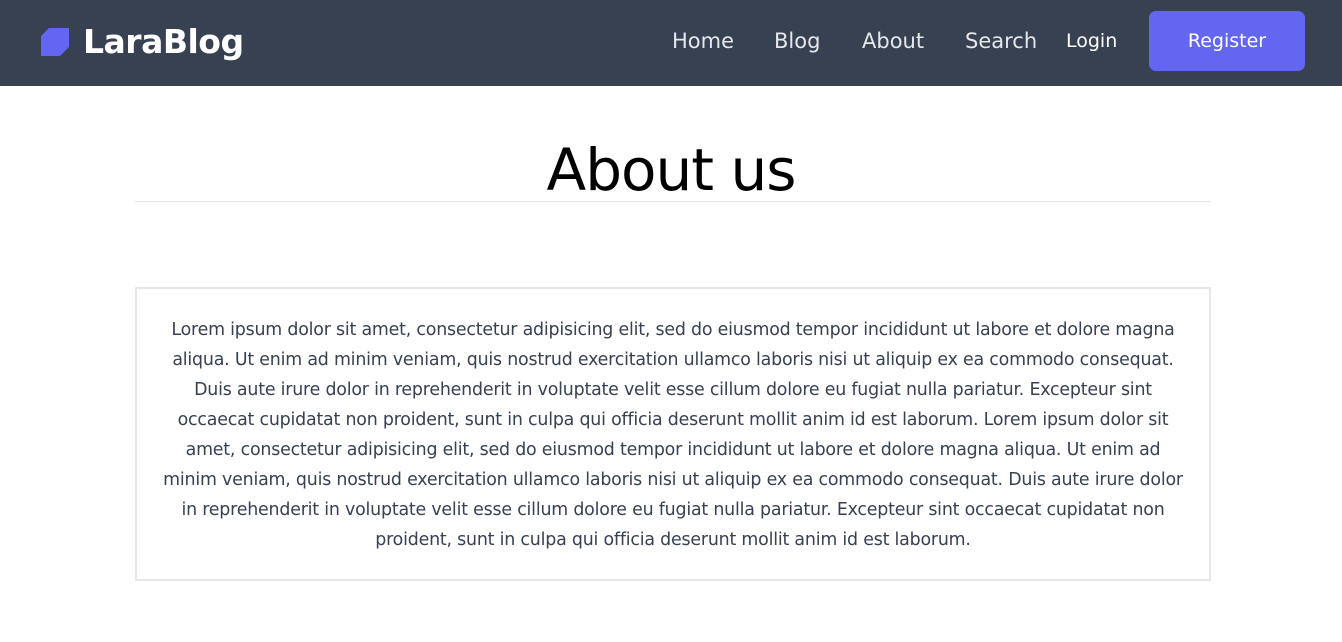  Describe the element at coordinates (671, 170) in the screenshot. I see `page-title: About us` at that location.